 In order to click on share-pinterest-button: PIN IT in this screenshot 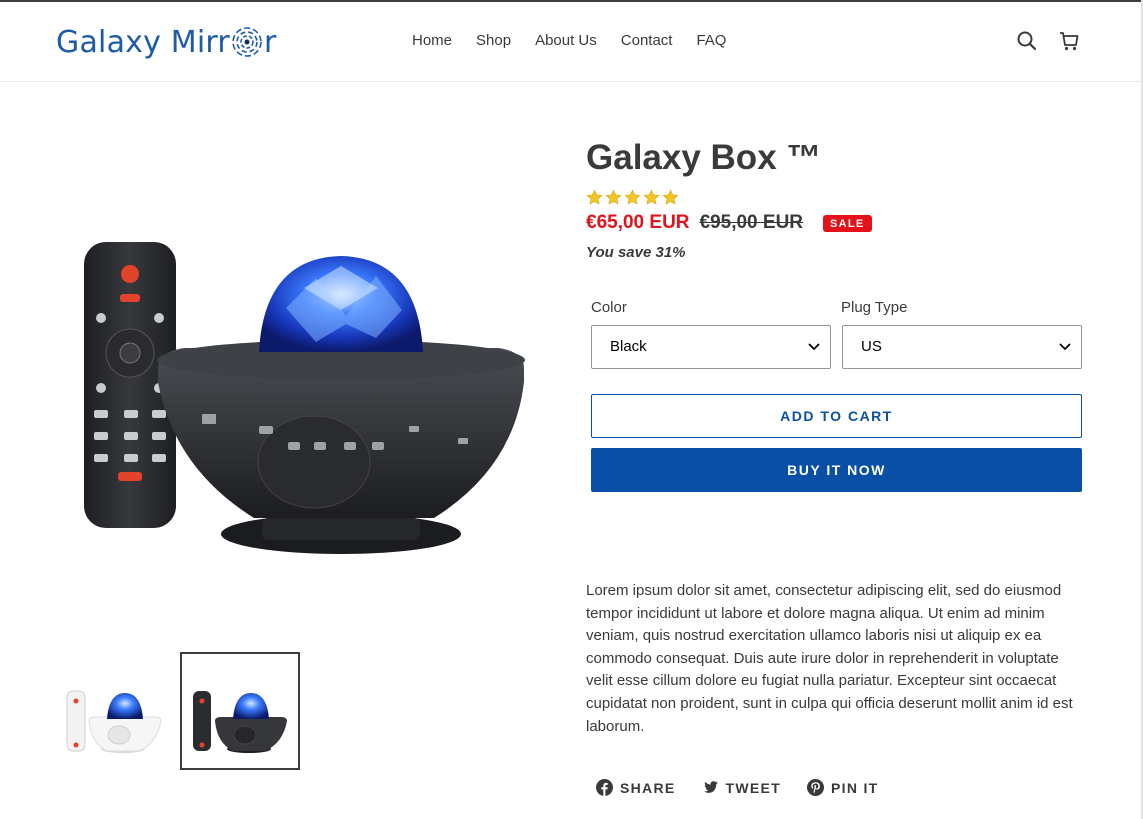, I will do `click(842, 787)`.